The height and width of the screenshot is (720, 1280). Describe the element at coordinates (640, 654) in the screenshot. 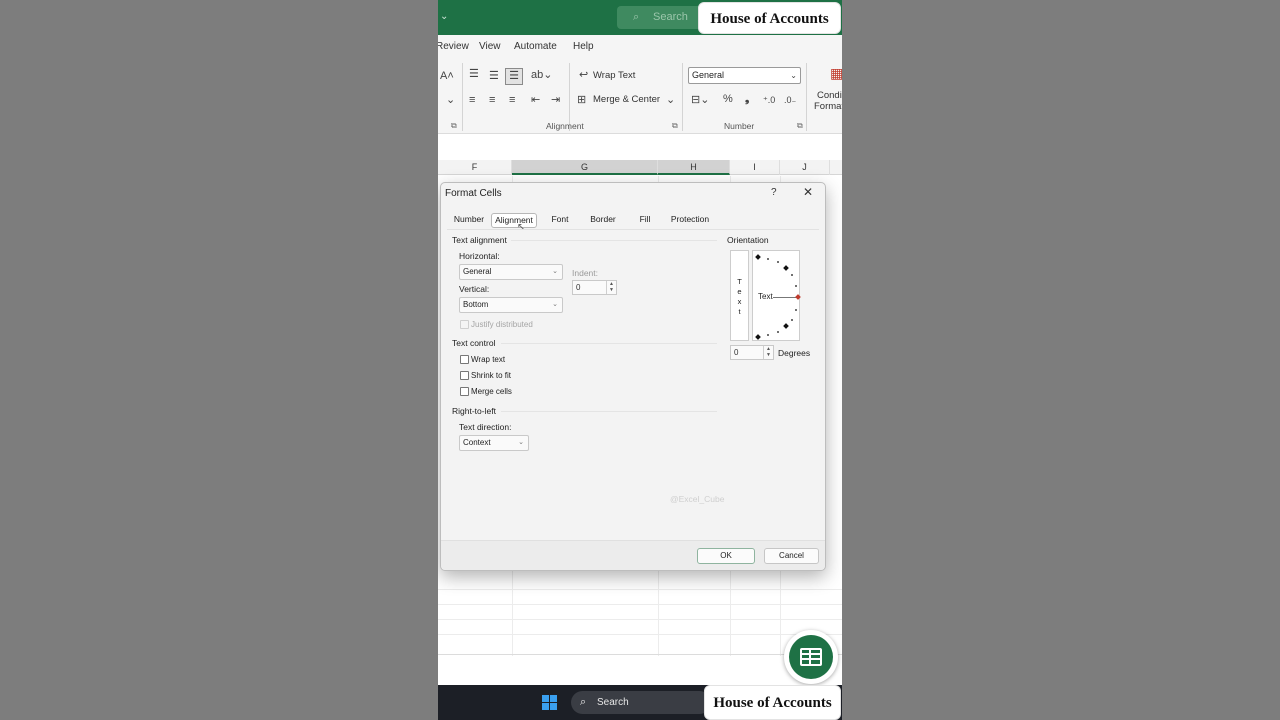

I see `sheet-bottom-rule` at that location.